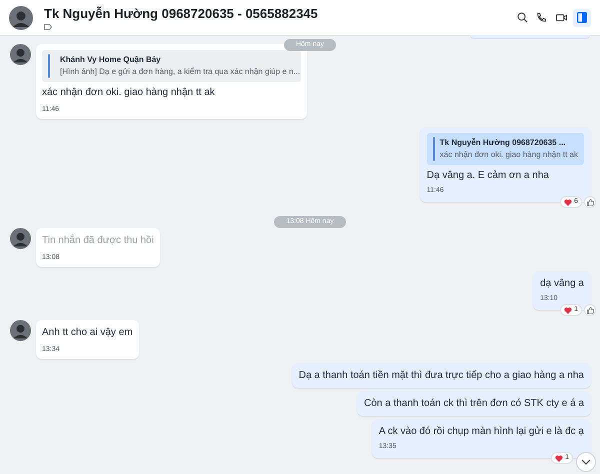 The image size is (600, 474). I want to click on message-text: dạ vâng a, so click(562, 283).